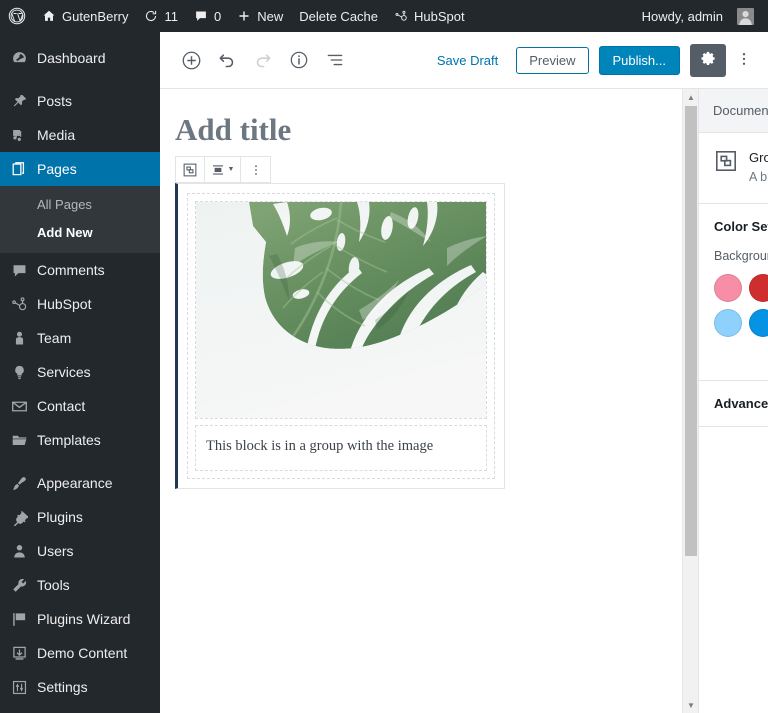  I want to click on sidebar-item-settings: Settings, so click(80, 687).